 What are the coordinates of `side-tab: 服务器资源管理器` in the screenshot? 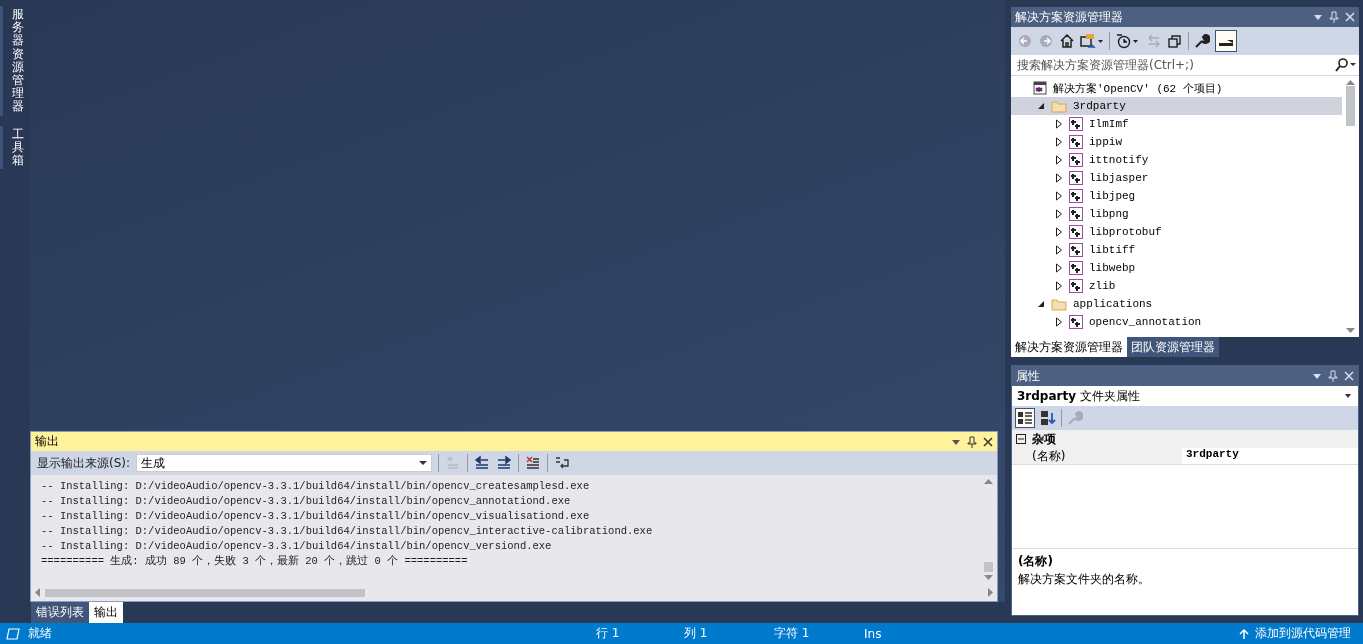 It's located at (13, 61).